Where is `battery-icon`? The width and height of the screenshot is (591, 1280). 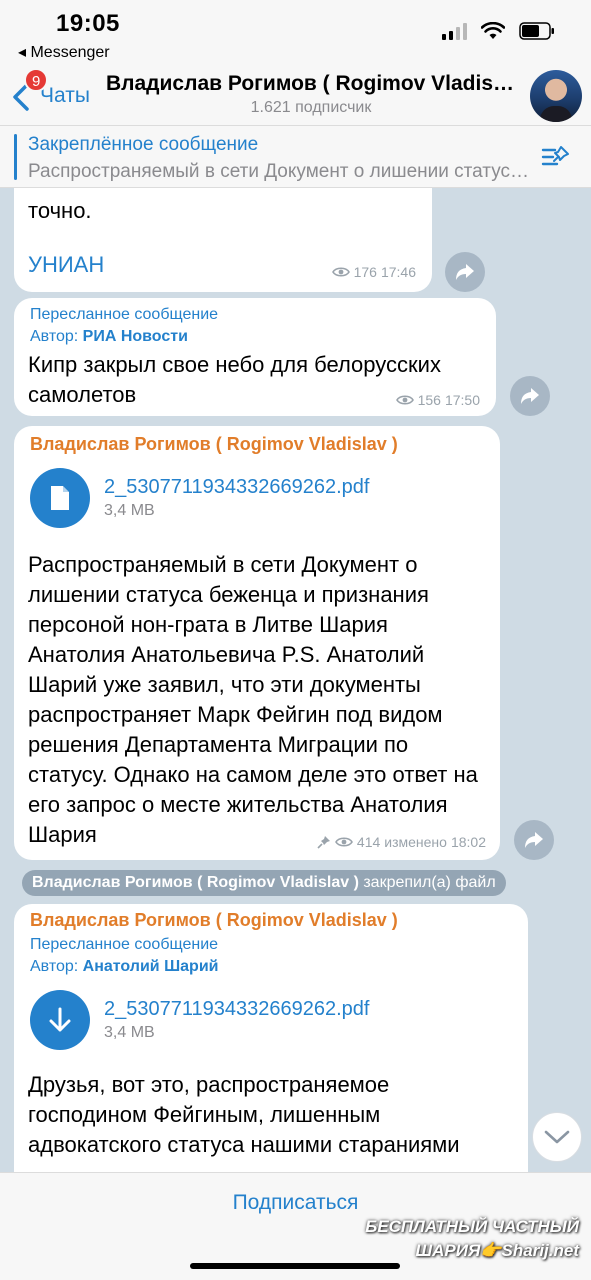 battery-icon is located at coordinates (536, 31).